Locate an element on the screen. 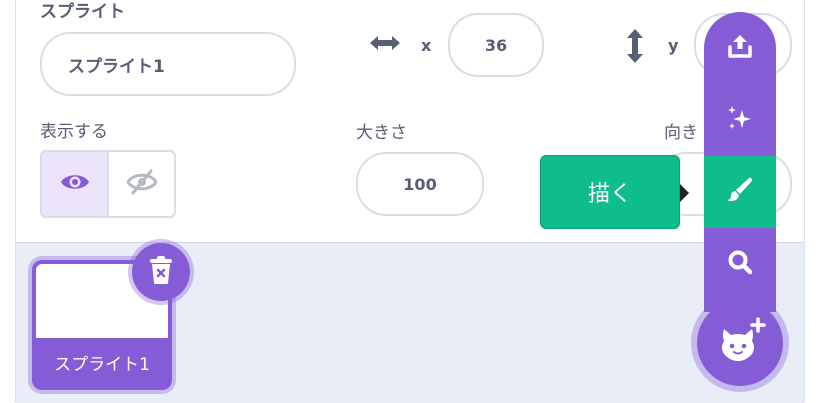  size-input: 100 is located at coordinates (420, 184).